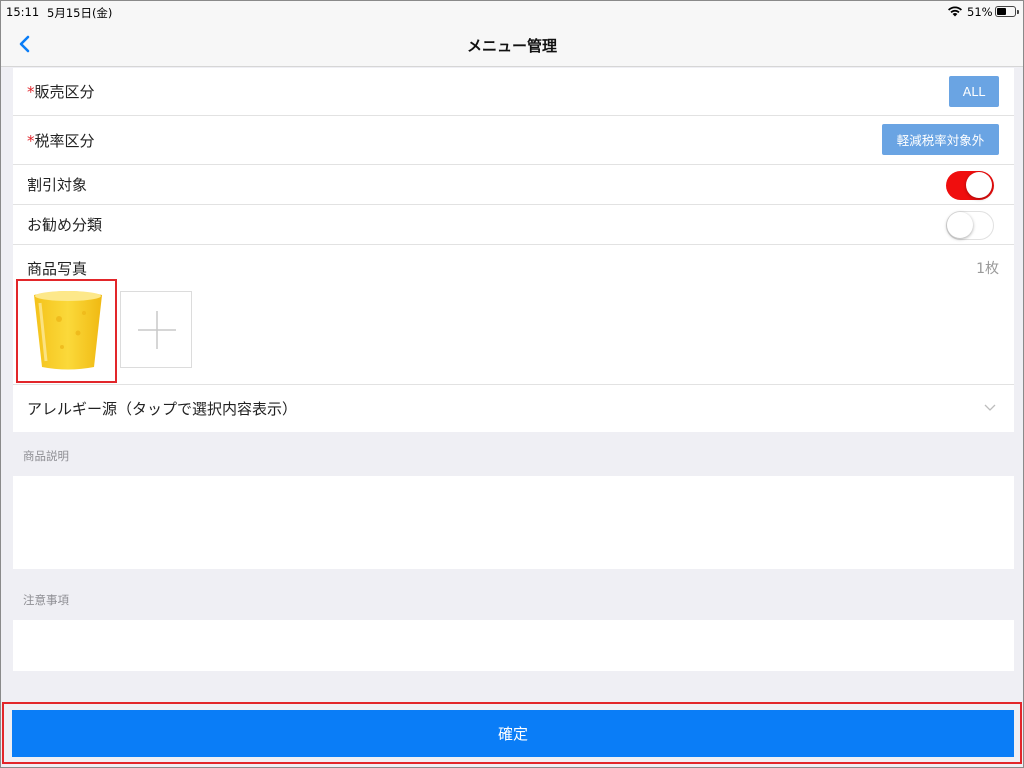  I want to click on plus-icon, so click(157, 330).